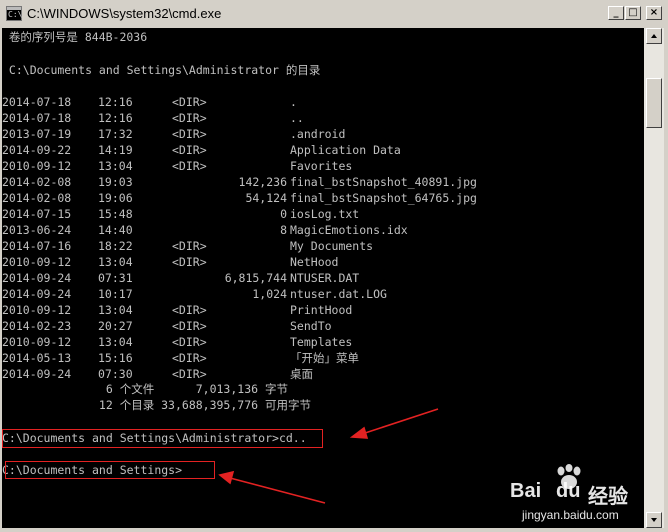 The width and height of the screenshot is (668, 532). I want to click on watermark-brand: Bai, so click(526, 491).